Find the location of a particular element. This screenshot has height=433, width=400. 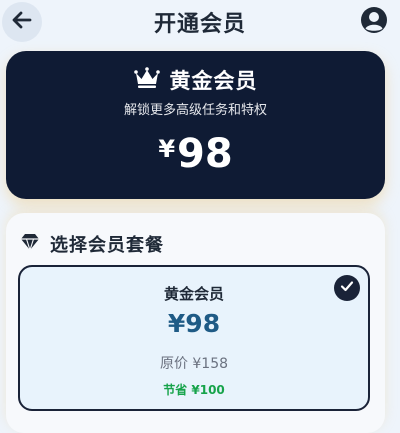

crown-icon is located at coordinates (146, 80).